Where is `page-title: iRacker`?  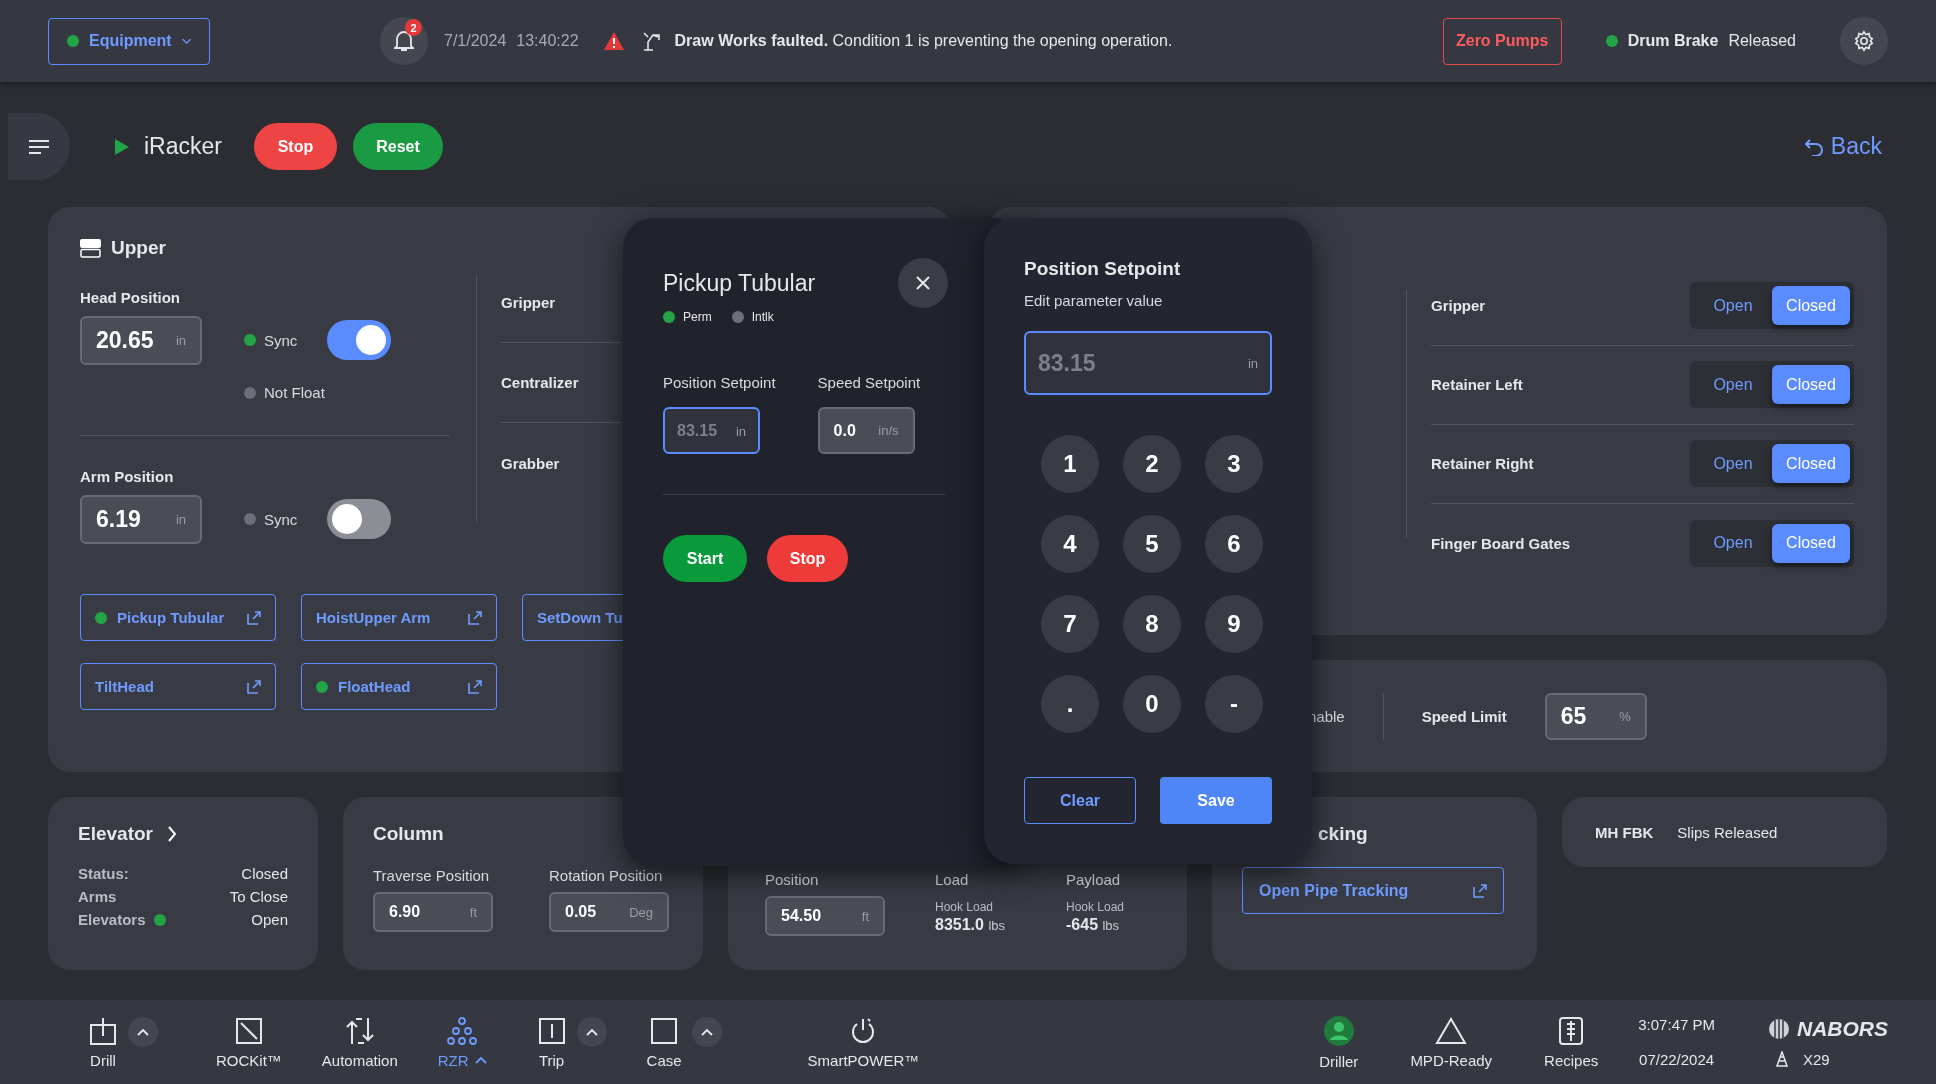 page-title: iRacker is located at coordinates (183, 146).